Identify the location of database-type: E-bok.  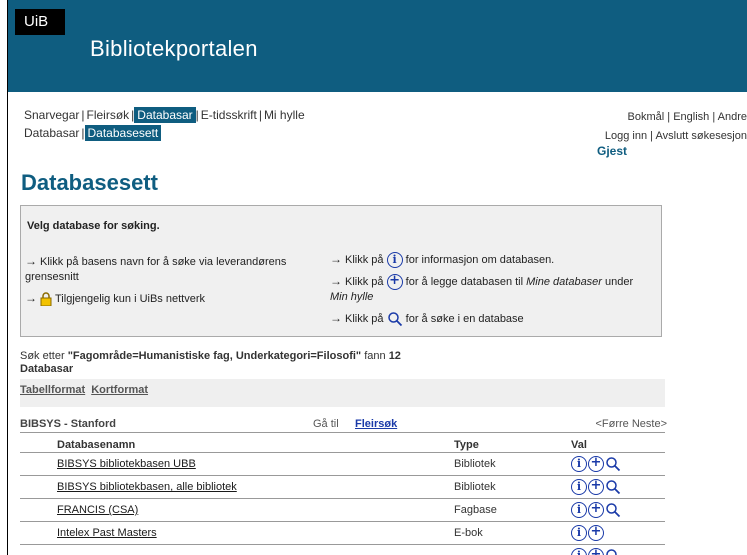
(468, 533).